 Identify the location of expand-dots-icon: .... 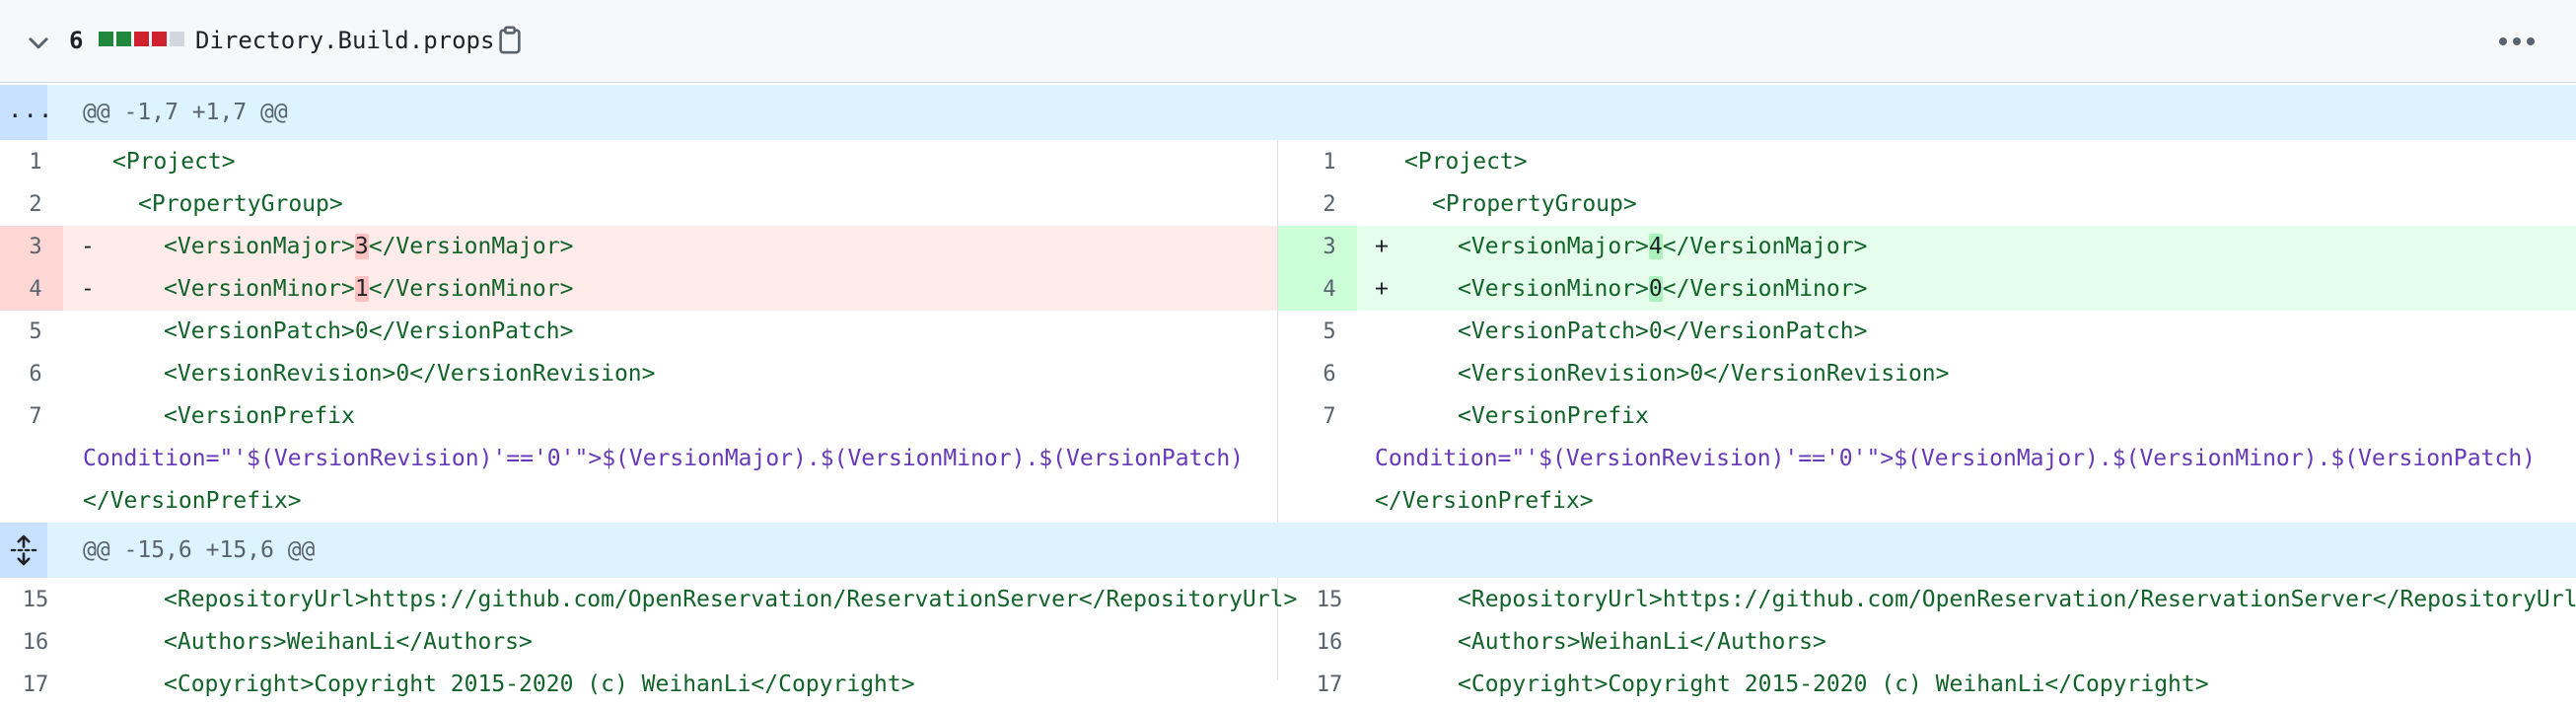
(31, 109).